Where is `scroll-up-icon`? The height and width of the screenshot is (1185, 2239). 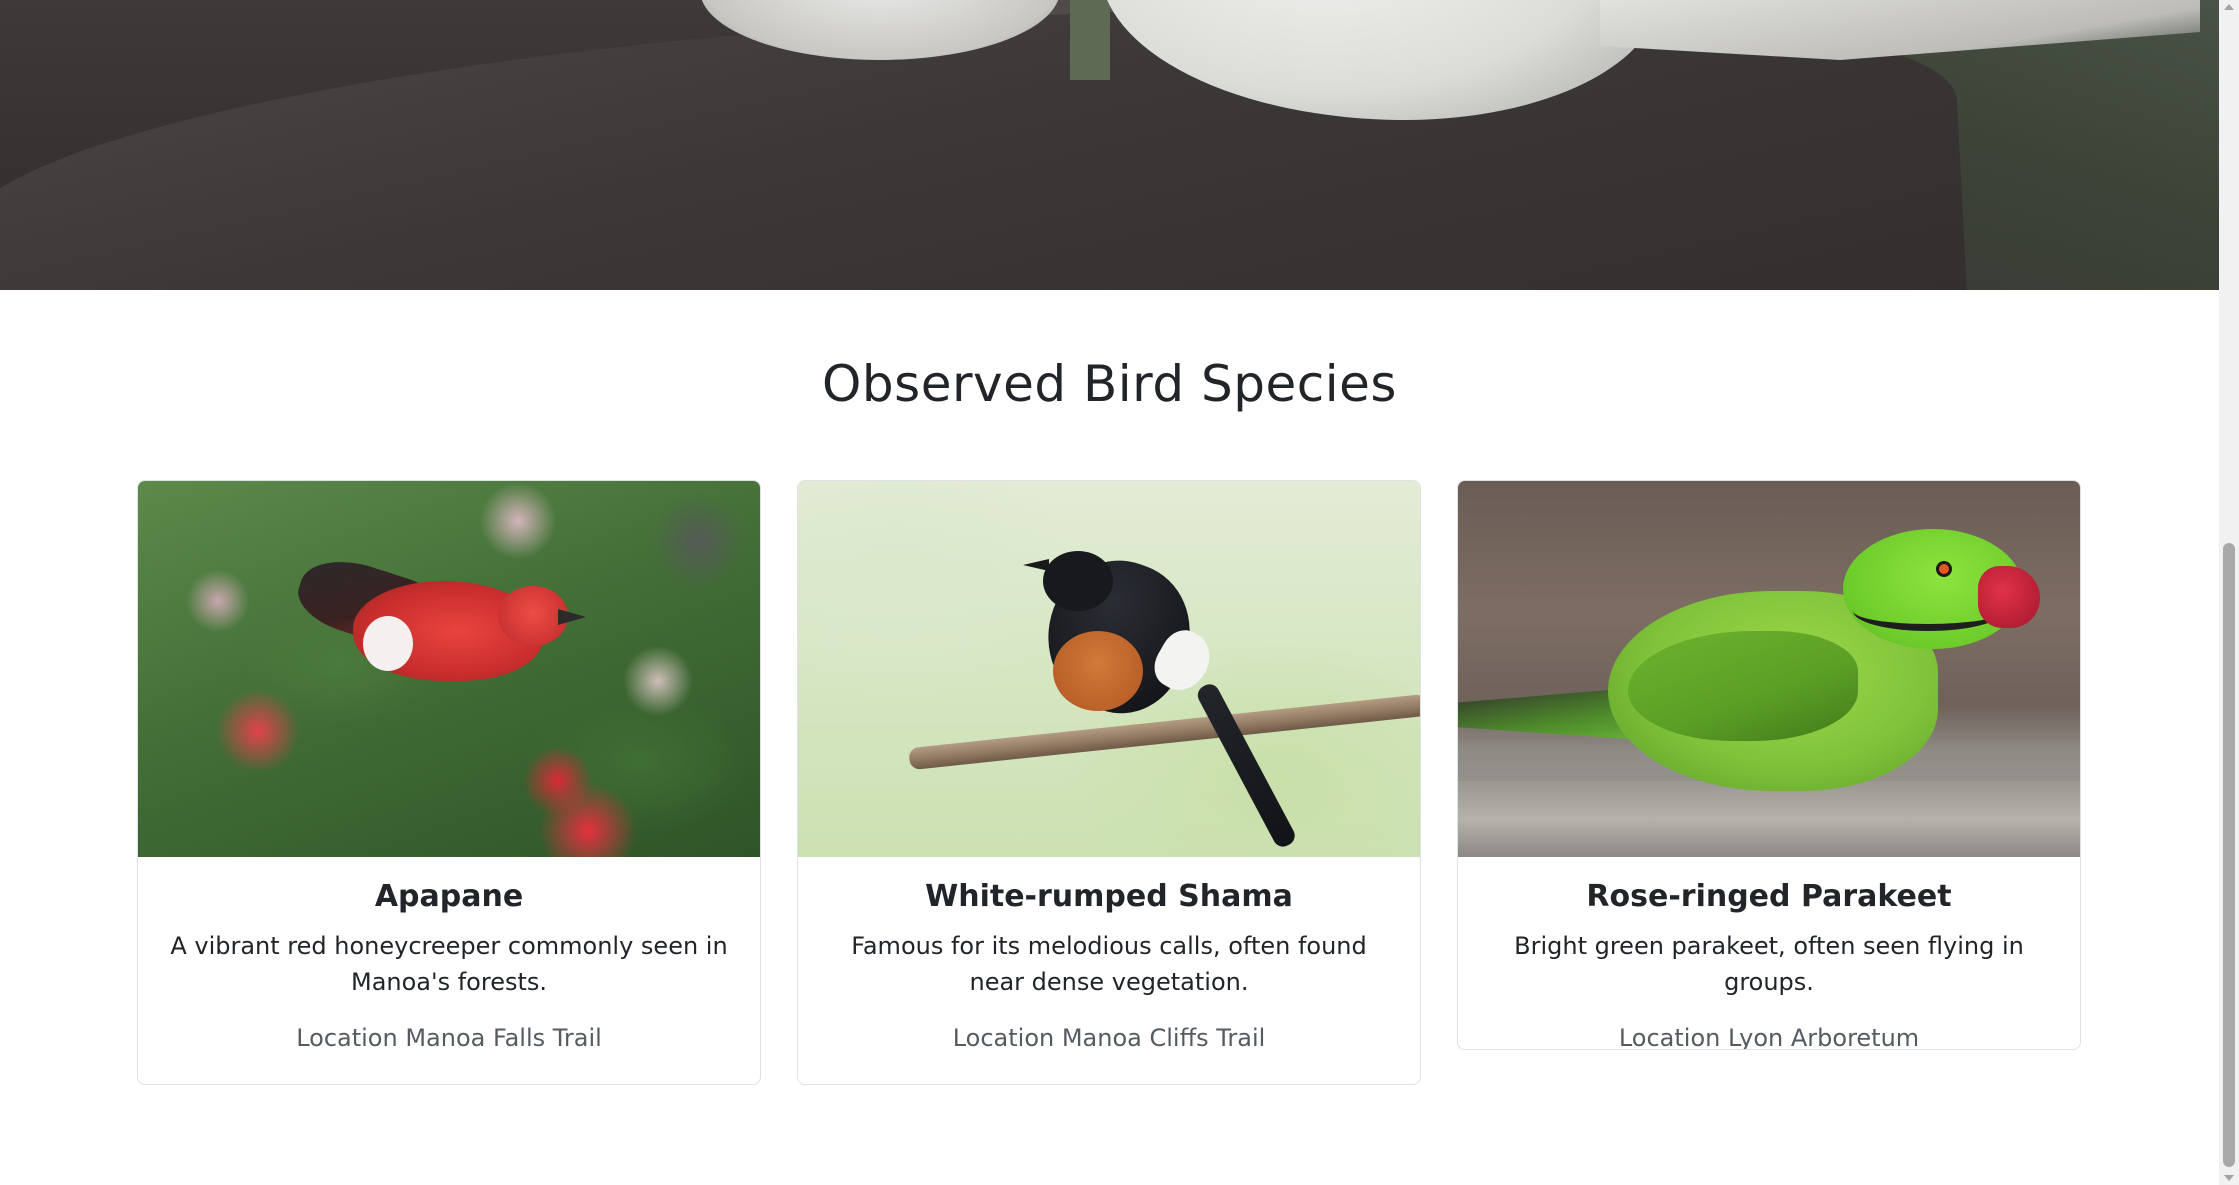
scroll-up-icon is located at coordinates (2229, 7).